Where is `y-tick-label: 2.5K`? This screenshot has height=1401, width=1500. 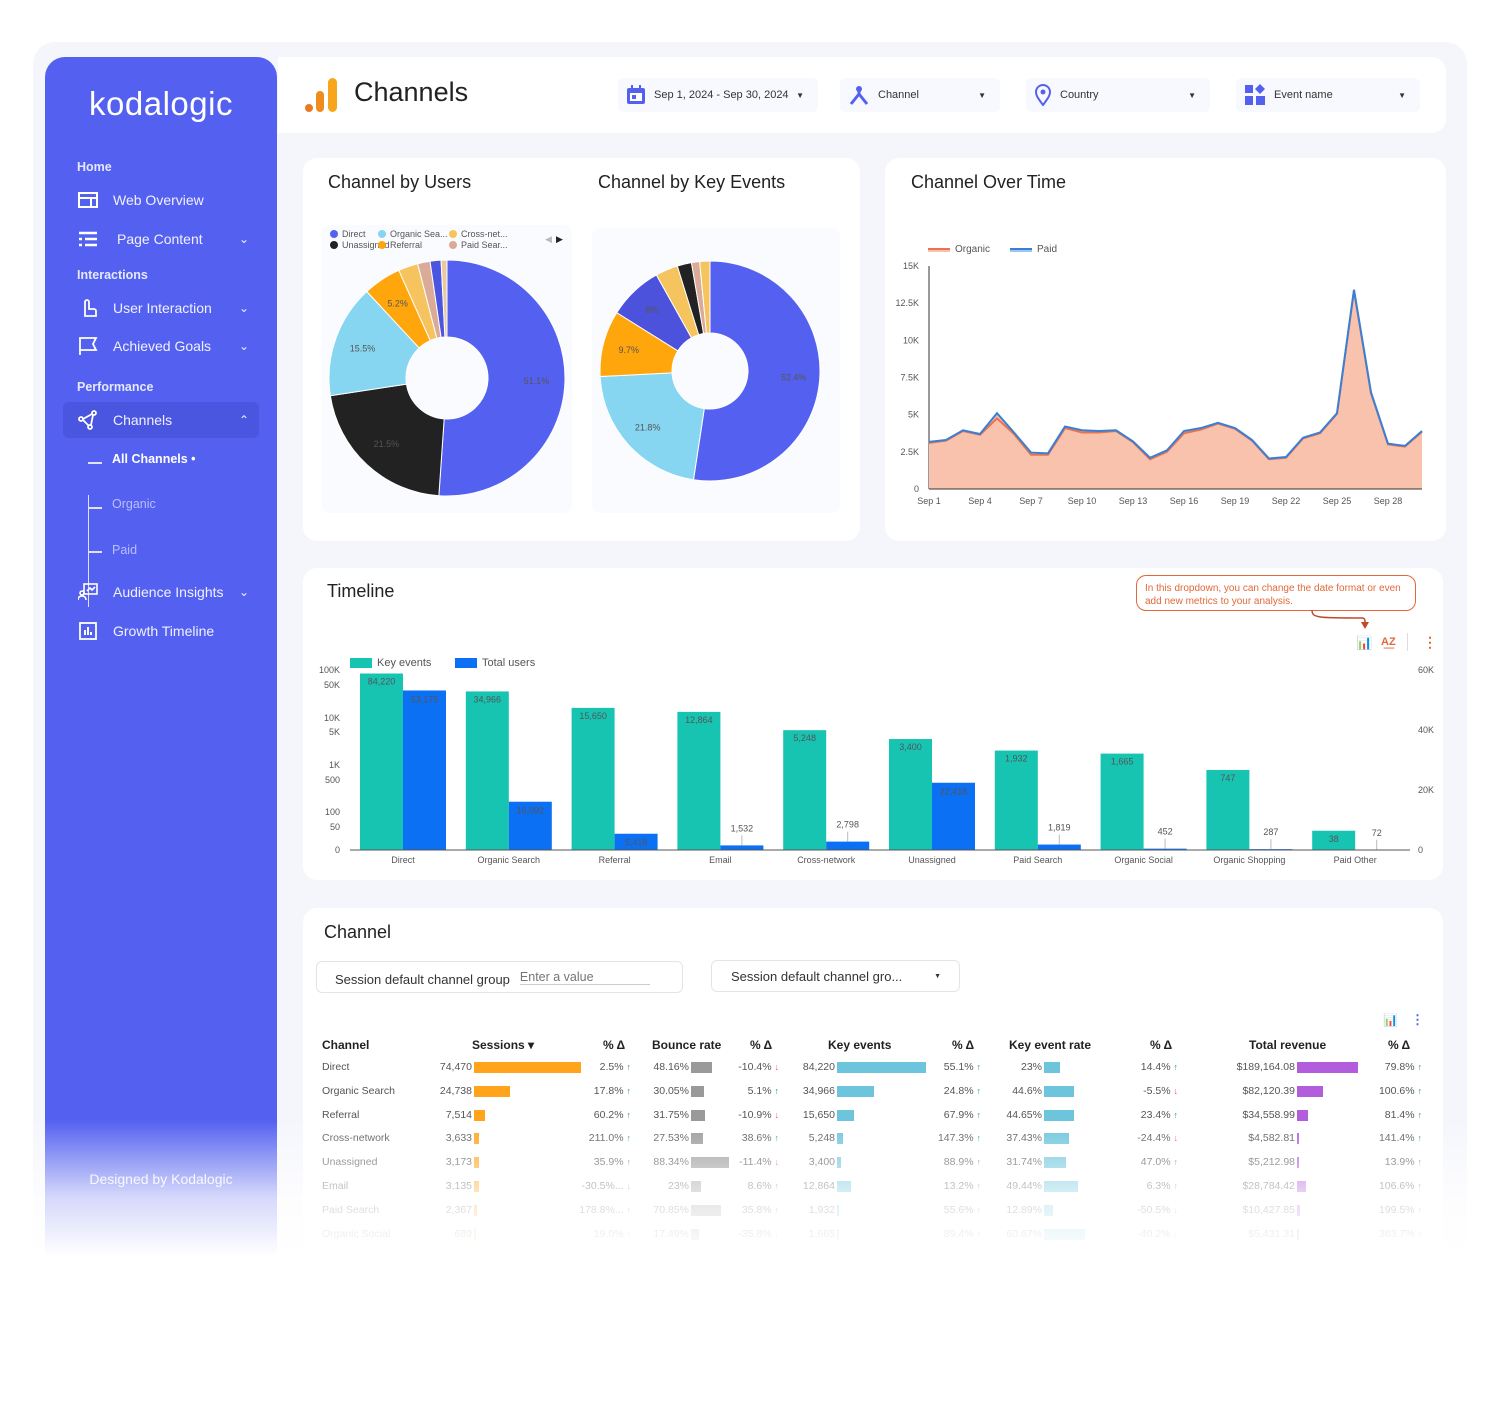
y-tick-label: 2.5K is located at coordinates (909, 452).